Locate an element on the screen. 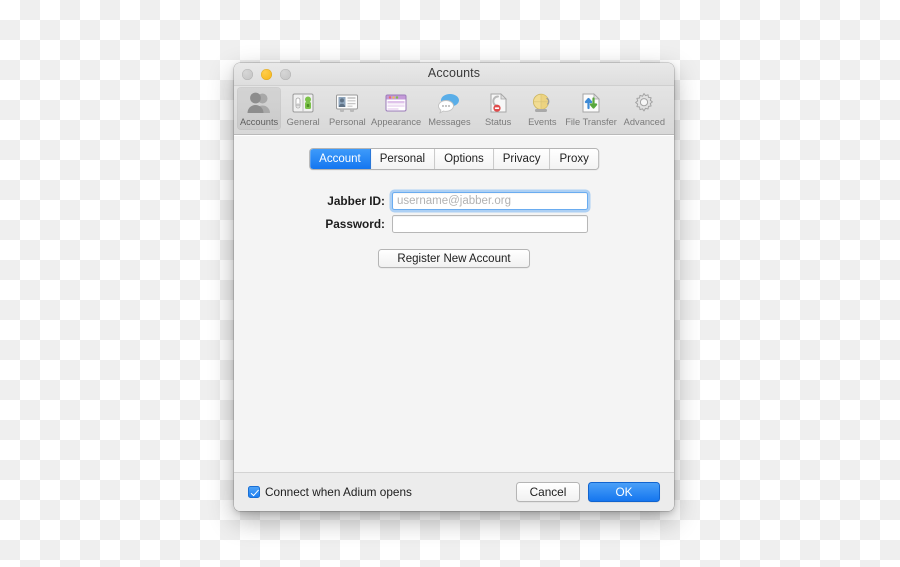  connect-when-adium-opens-checkbox: Connect when Adium opens is located at coordinates (330, 492).